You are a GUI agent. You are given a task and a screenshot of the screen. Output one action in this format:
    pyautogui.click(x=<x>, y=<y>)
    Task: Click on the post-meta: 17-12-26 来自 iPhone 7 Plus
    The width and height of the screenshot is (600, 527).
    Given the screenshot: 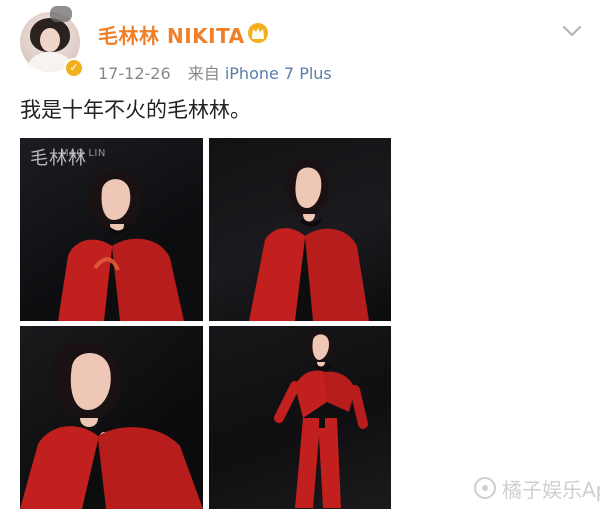 What is the action you would take?
    pyautogui.click(x=215, y=72)
    